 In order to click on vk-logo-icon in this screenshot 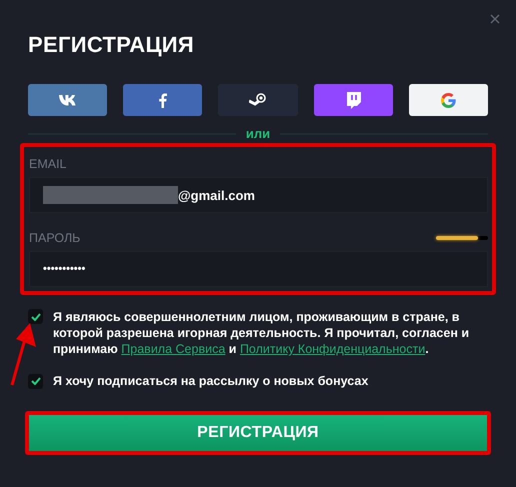, I will do `click(67, 100)`.